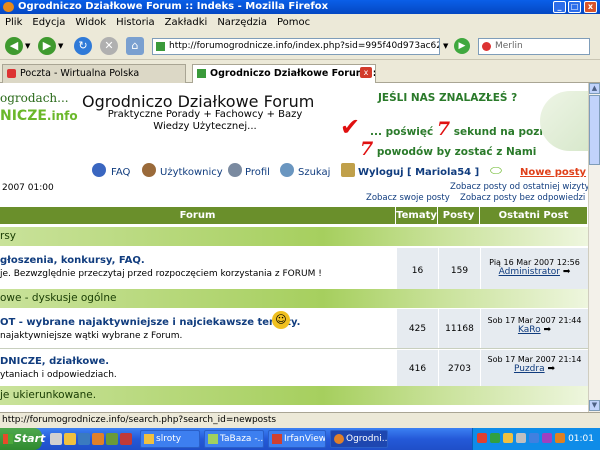 The image size is (600, 450). Describe the element at coordinates (443, 129) in the screenshot. I see `promo-seven: 7` at that location.